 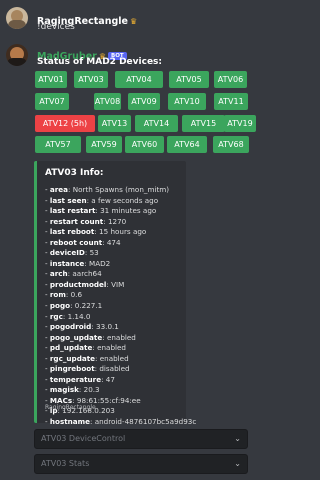 I want to click on field-value: 53, so click(x=94, y=253).